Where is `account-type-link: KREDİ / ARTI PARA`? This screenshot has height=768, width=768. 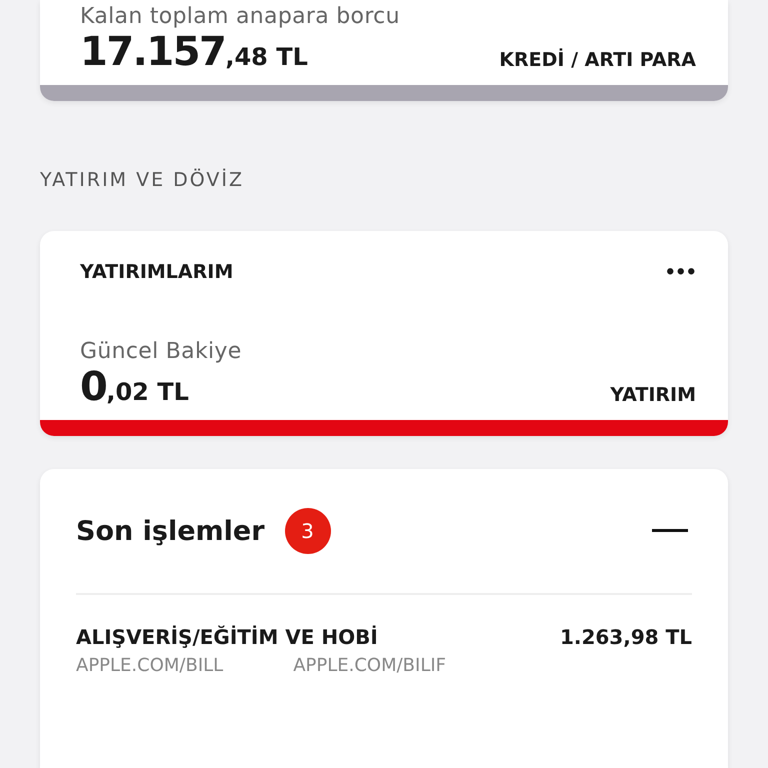
account-type-link: KREDİ / ARTI PARA is located at coordinates (597, 62).